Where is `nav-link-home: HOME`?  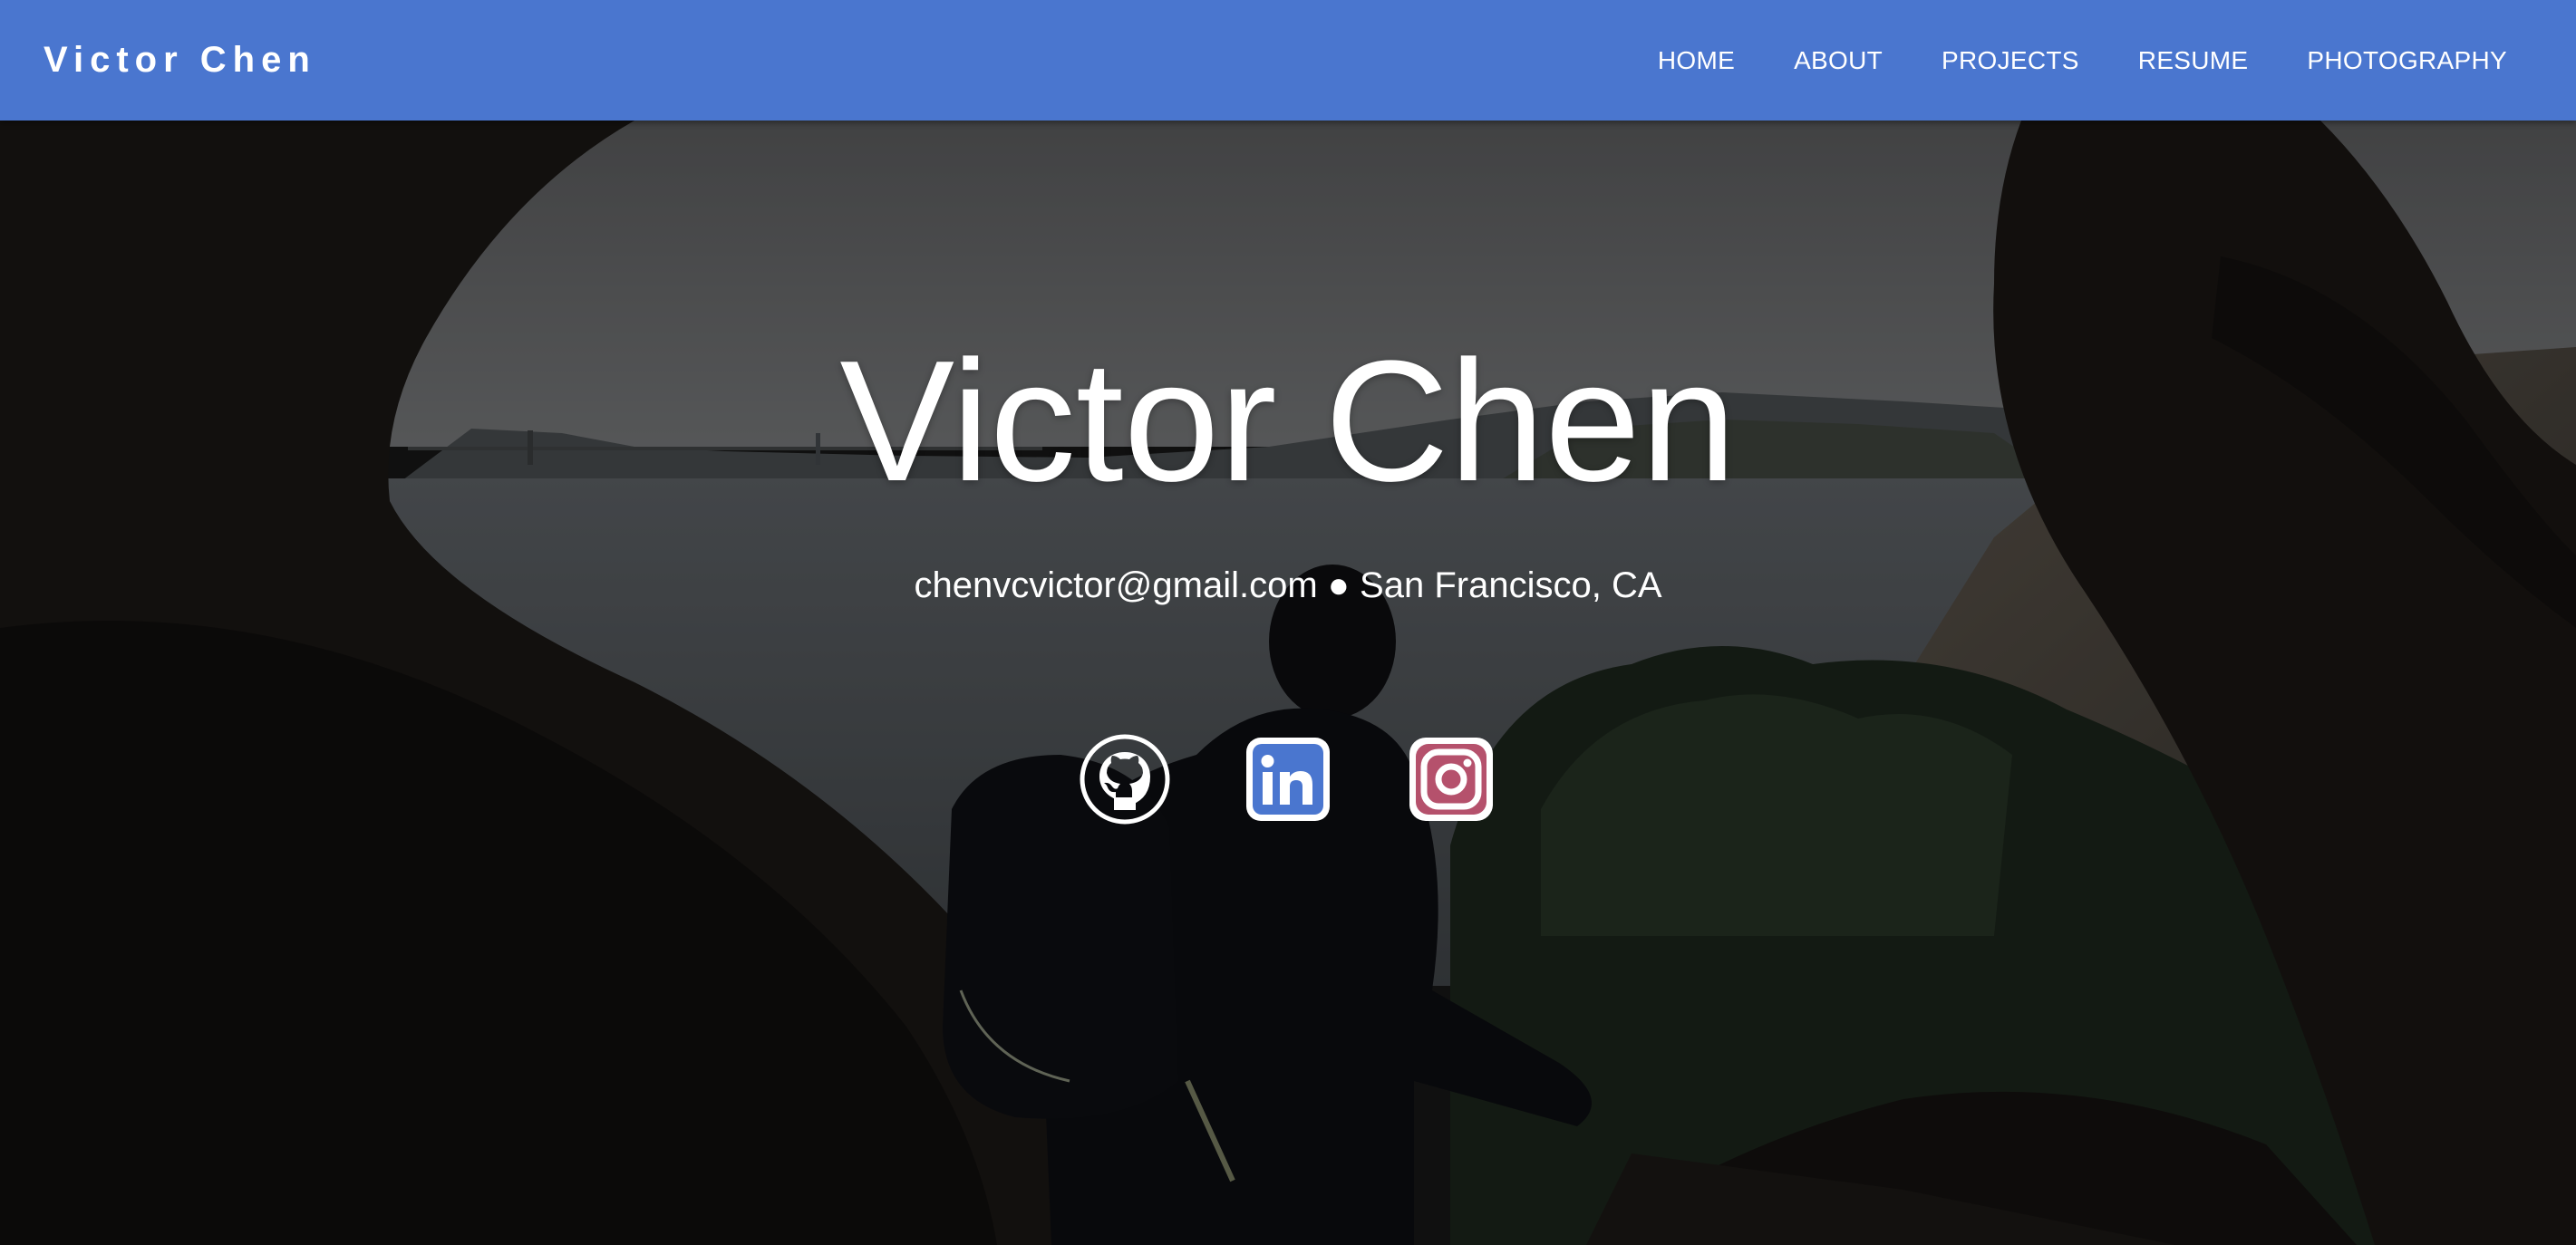 nav-link-home: HOME is located at coordinates (1696, 60).